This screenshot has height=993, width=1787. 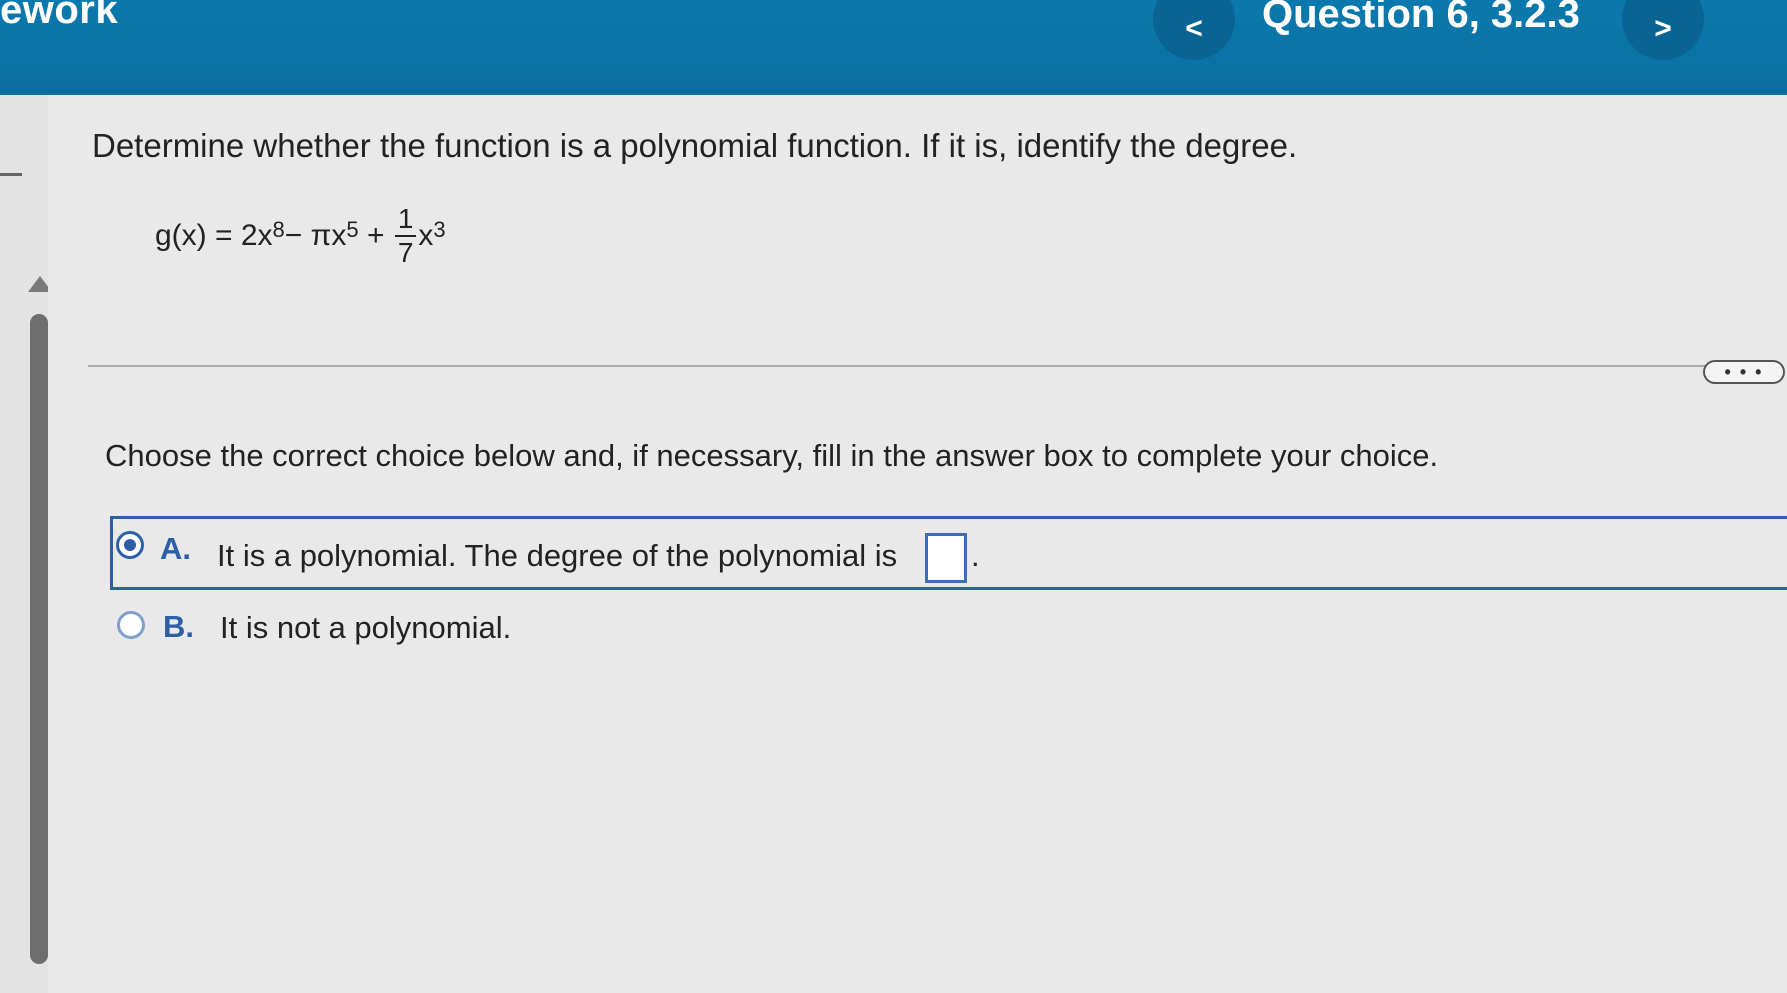 What do you see at coordinates (214, 235) in the screenshot?
I see `equation-lhs: g(x) = 2x` at bounding box center [214, 235].